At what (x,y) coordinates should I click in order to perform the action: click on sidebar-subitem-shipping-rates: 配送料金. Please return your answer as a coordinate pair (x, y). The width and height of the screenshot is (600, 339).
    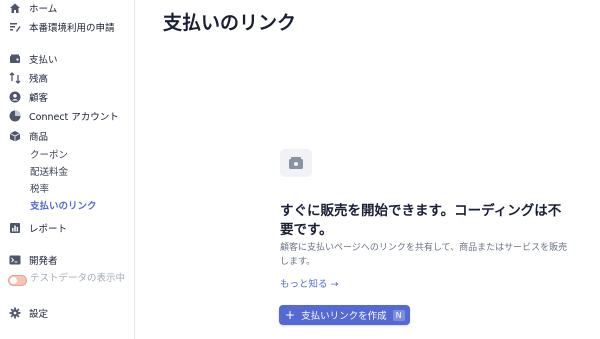
    Looking at the image, I should click on (49, 171).